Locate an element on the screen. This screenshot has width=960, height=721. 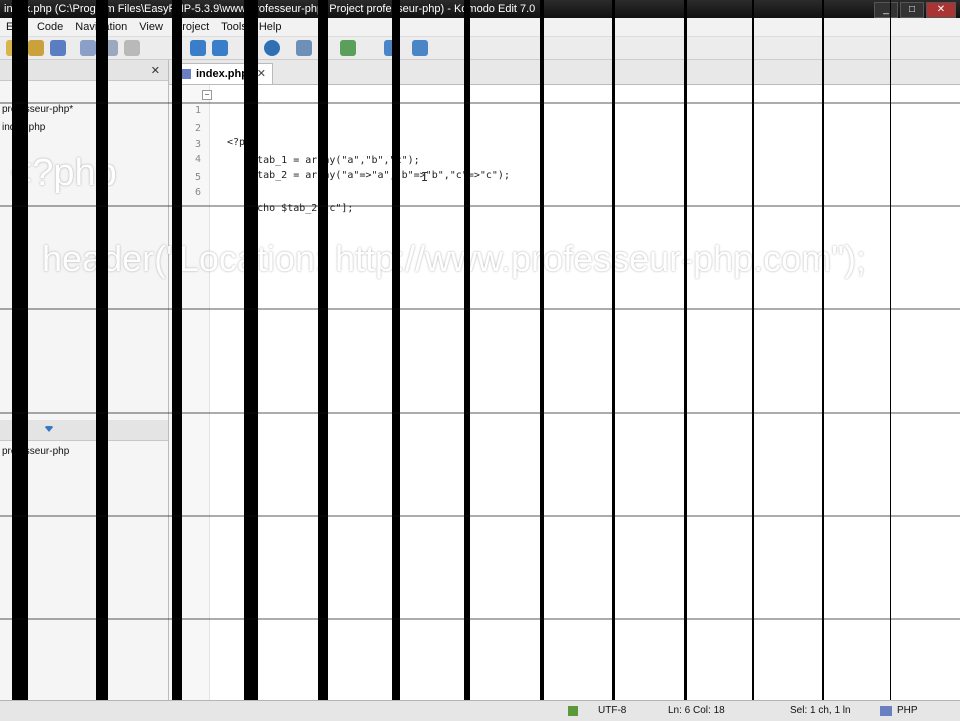
run-icon is located at coordinates (348, 48).